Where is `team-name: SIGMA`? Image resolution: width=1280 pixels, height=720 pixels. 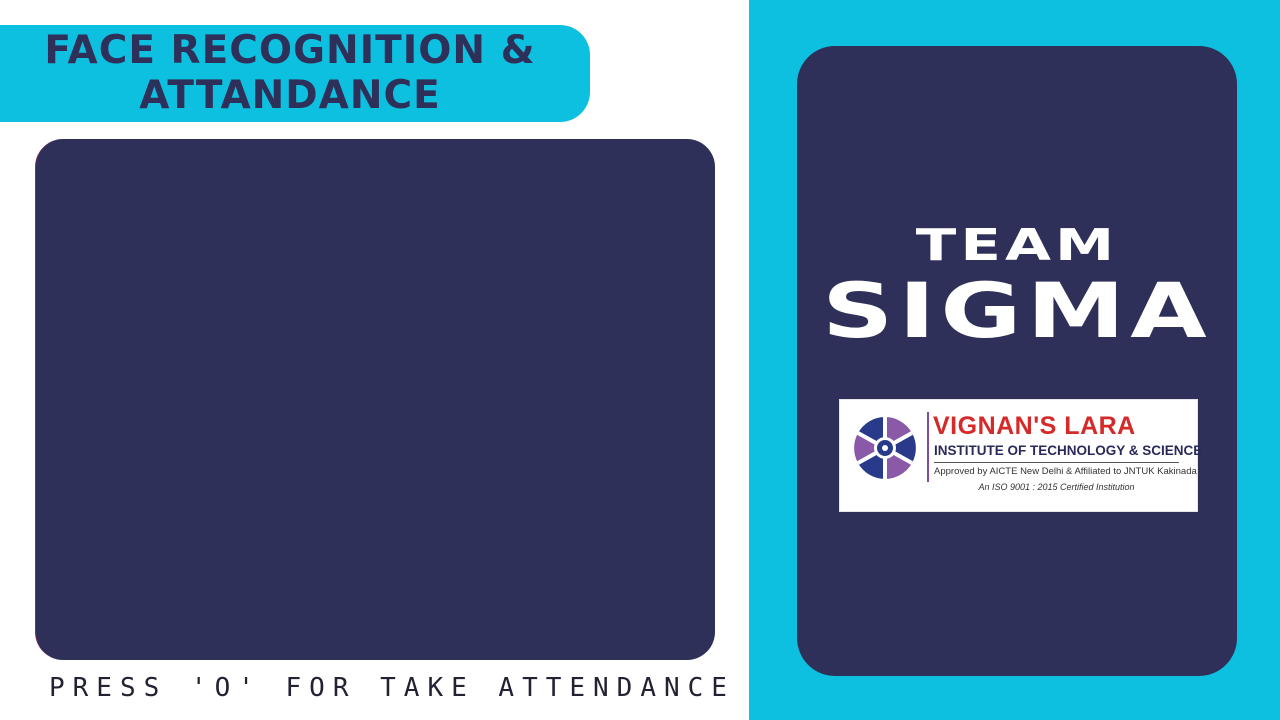
team-name: SIGMA is located at coordinates (1017, 310).